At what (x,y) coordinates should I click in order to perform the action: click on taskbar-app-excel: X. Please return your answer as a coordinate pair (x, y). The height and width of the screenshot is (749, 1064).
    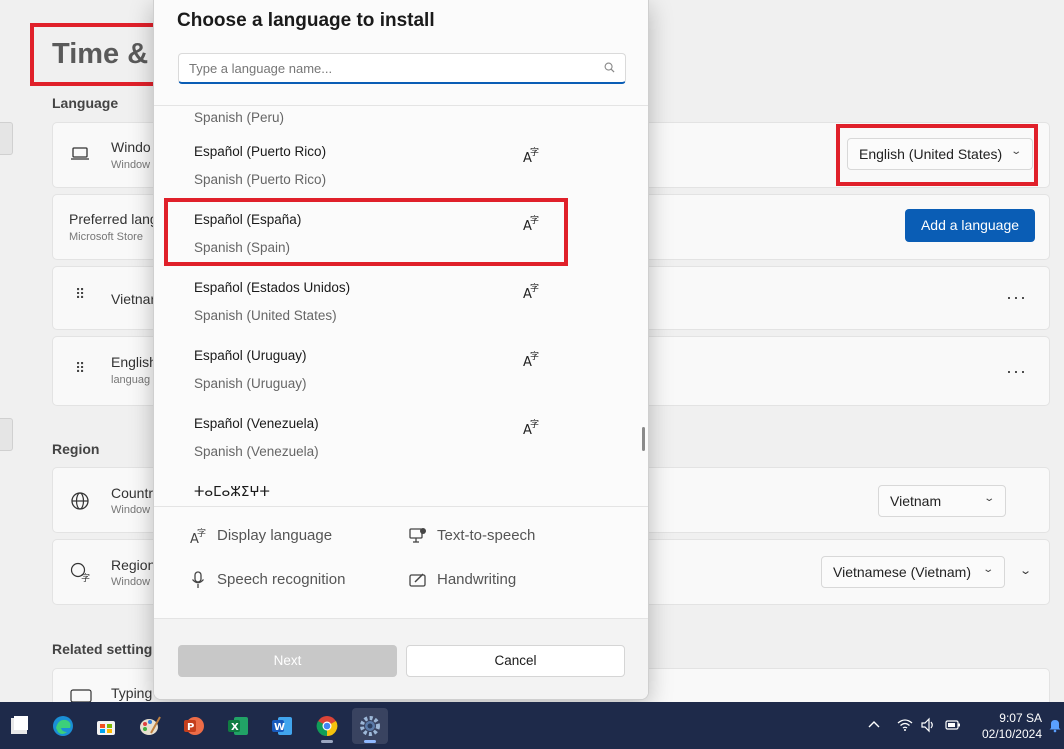
    Looking at the image, I should click on (238, 726).